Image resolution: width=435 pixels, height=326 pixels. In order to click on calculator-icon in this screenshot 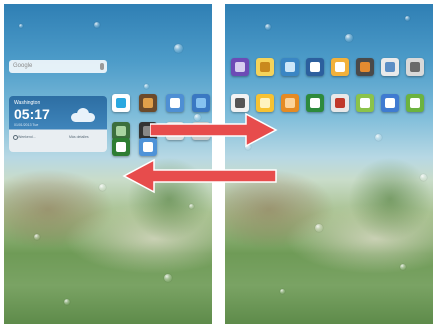, I will do `click(365, 67)`.